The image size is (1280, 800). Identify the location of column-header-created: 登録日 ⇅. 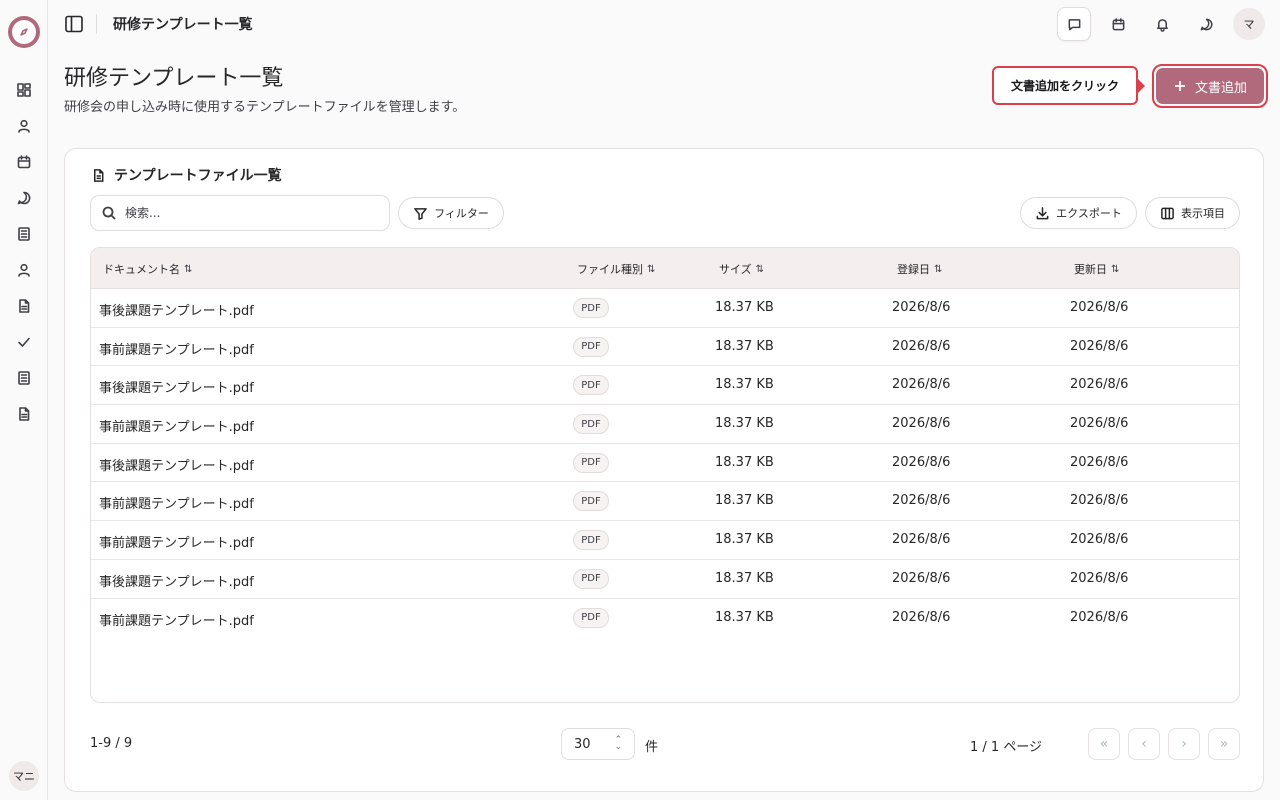
(919, 269).